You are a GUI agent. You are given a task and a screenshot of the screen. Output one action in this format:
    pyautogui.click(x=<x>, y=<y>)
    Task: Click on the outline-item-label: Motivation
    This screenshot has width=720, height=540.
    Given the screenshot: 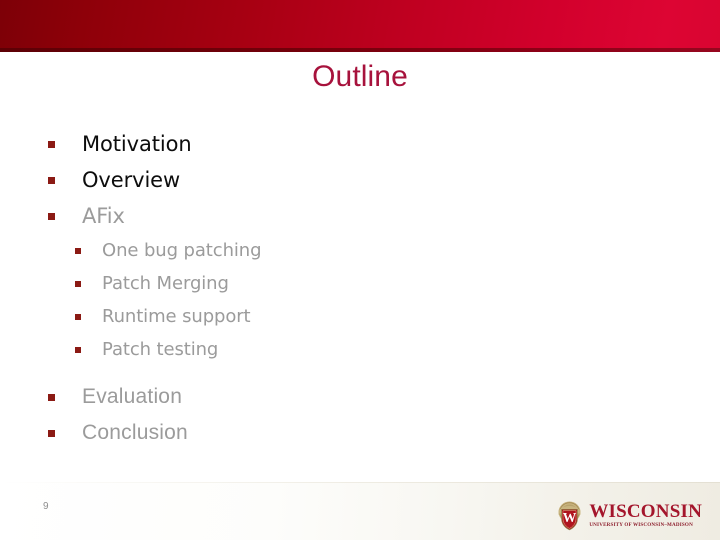 What is the action you would take?
    pyautogui.click(x=137, y=144)
    